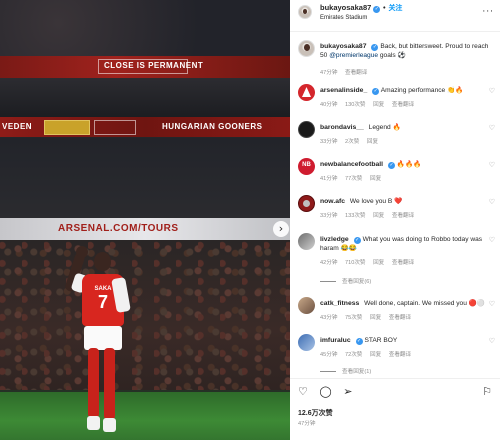 The image size is (500, 440). Describe the element at coordinates (345, 7) in the screenshot. I see `header-username: bukayosaka87` at that location.